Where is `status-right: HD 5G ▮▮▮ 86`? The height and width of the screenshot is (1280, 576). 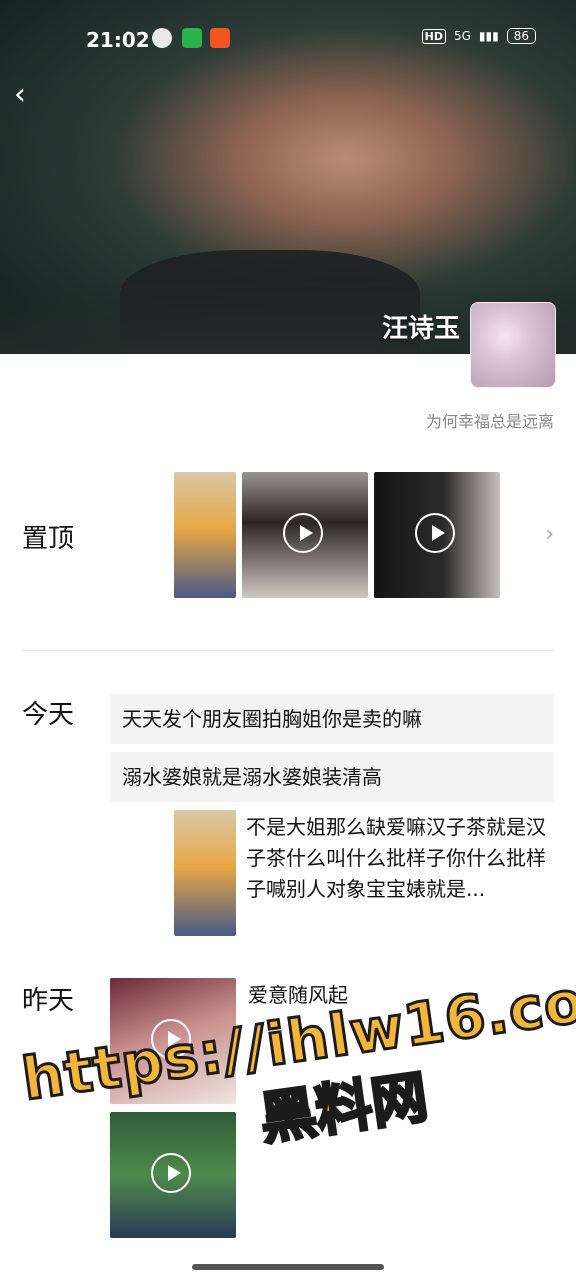 status-right: HD 5G ▮▮▮ 86 is located at coordinates (478, 36).